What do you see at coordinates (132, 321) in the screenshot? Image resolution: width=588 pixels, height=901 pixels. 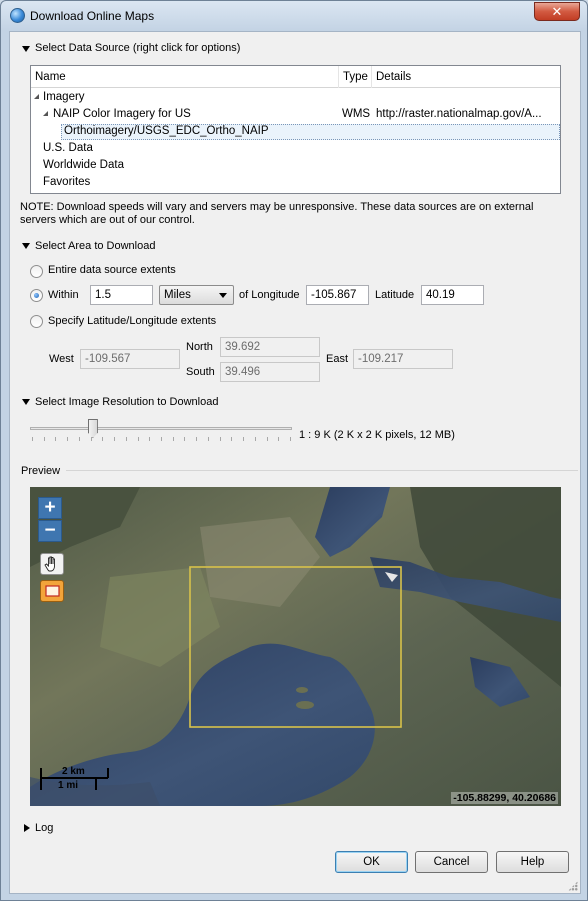 I see `specify-extents-label: Specify Latitude/Longitude extents` at bounding box center [132, 321].